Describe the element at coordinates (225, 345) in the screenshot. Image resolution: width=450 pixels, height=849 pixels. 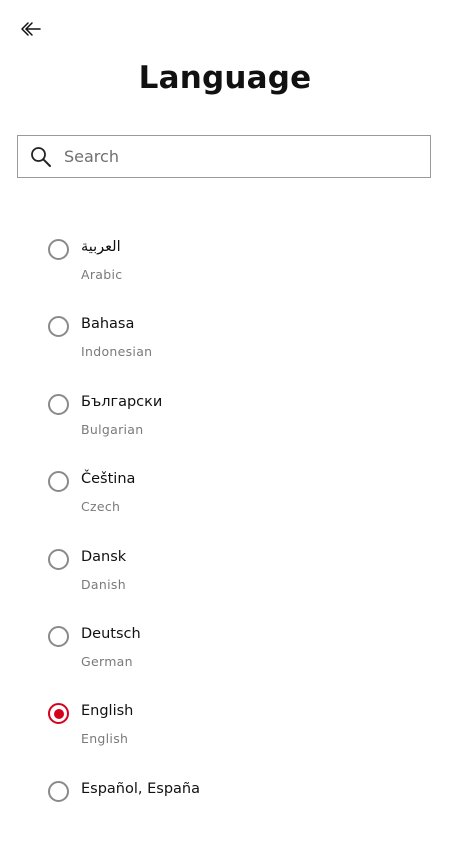
I see `language-item-indonesian: Bahasa Indonesian` at that location.